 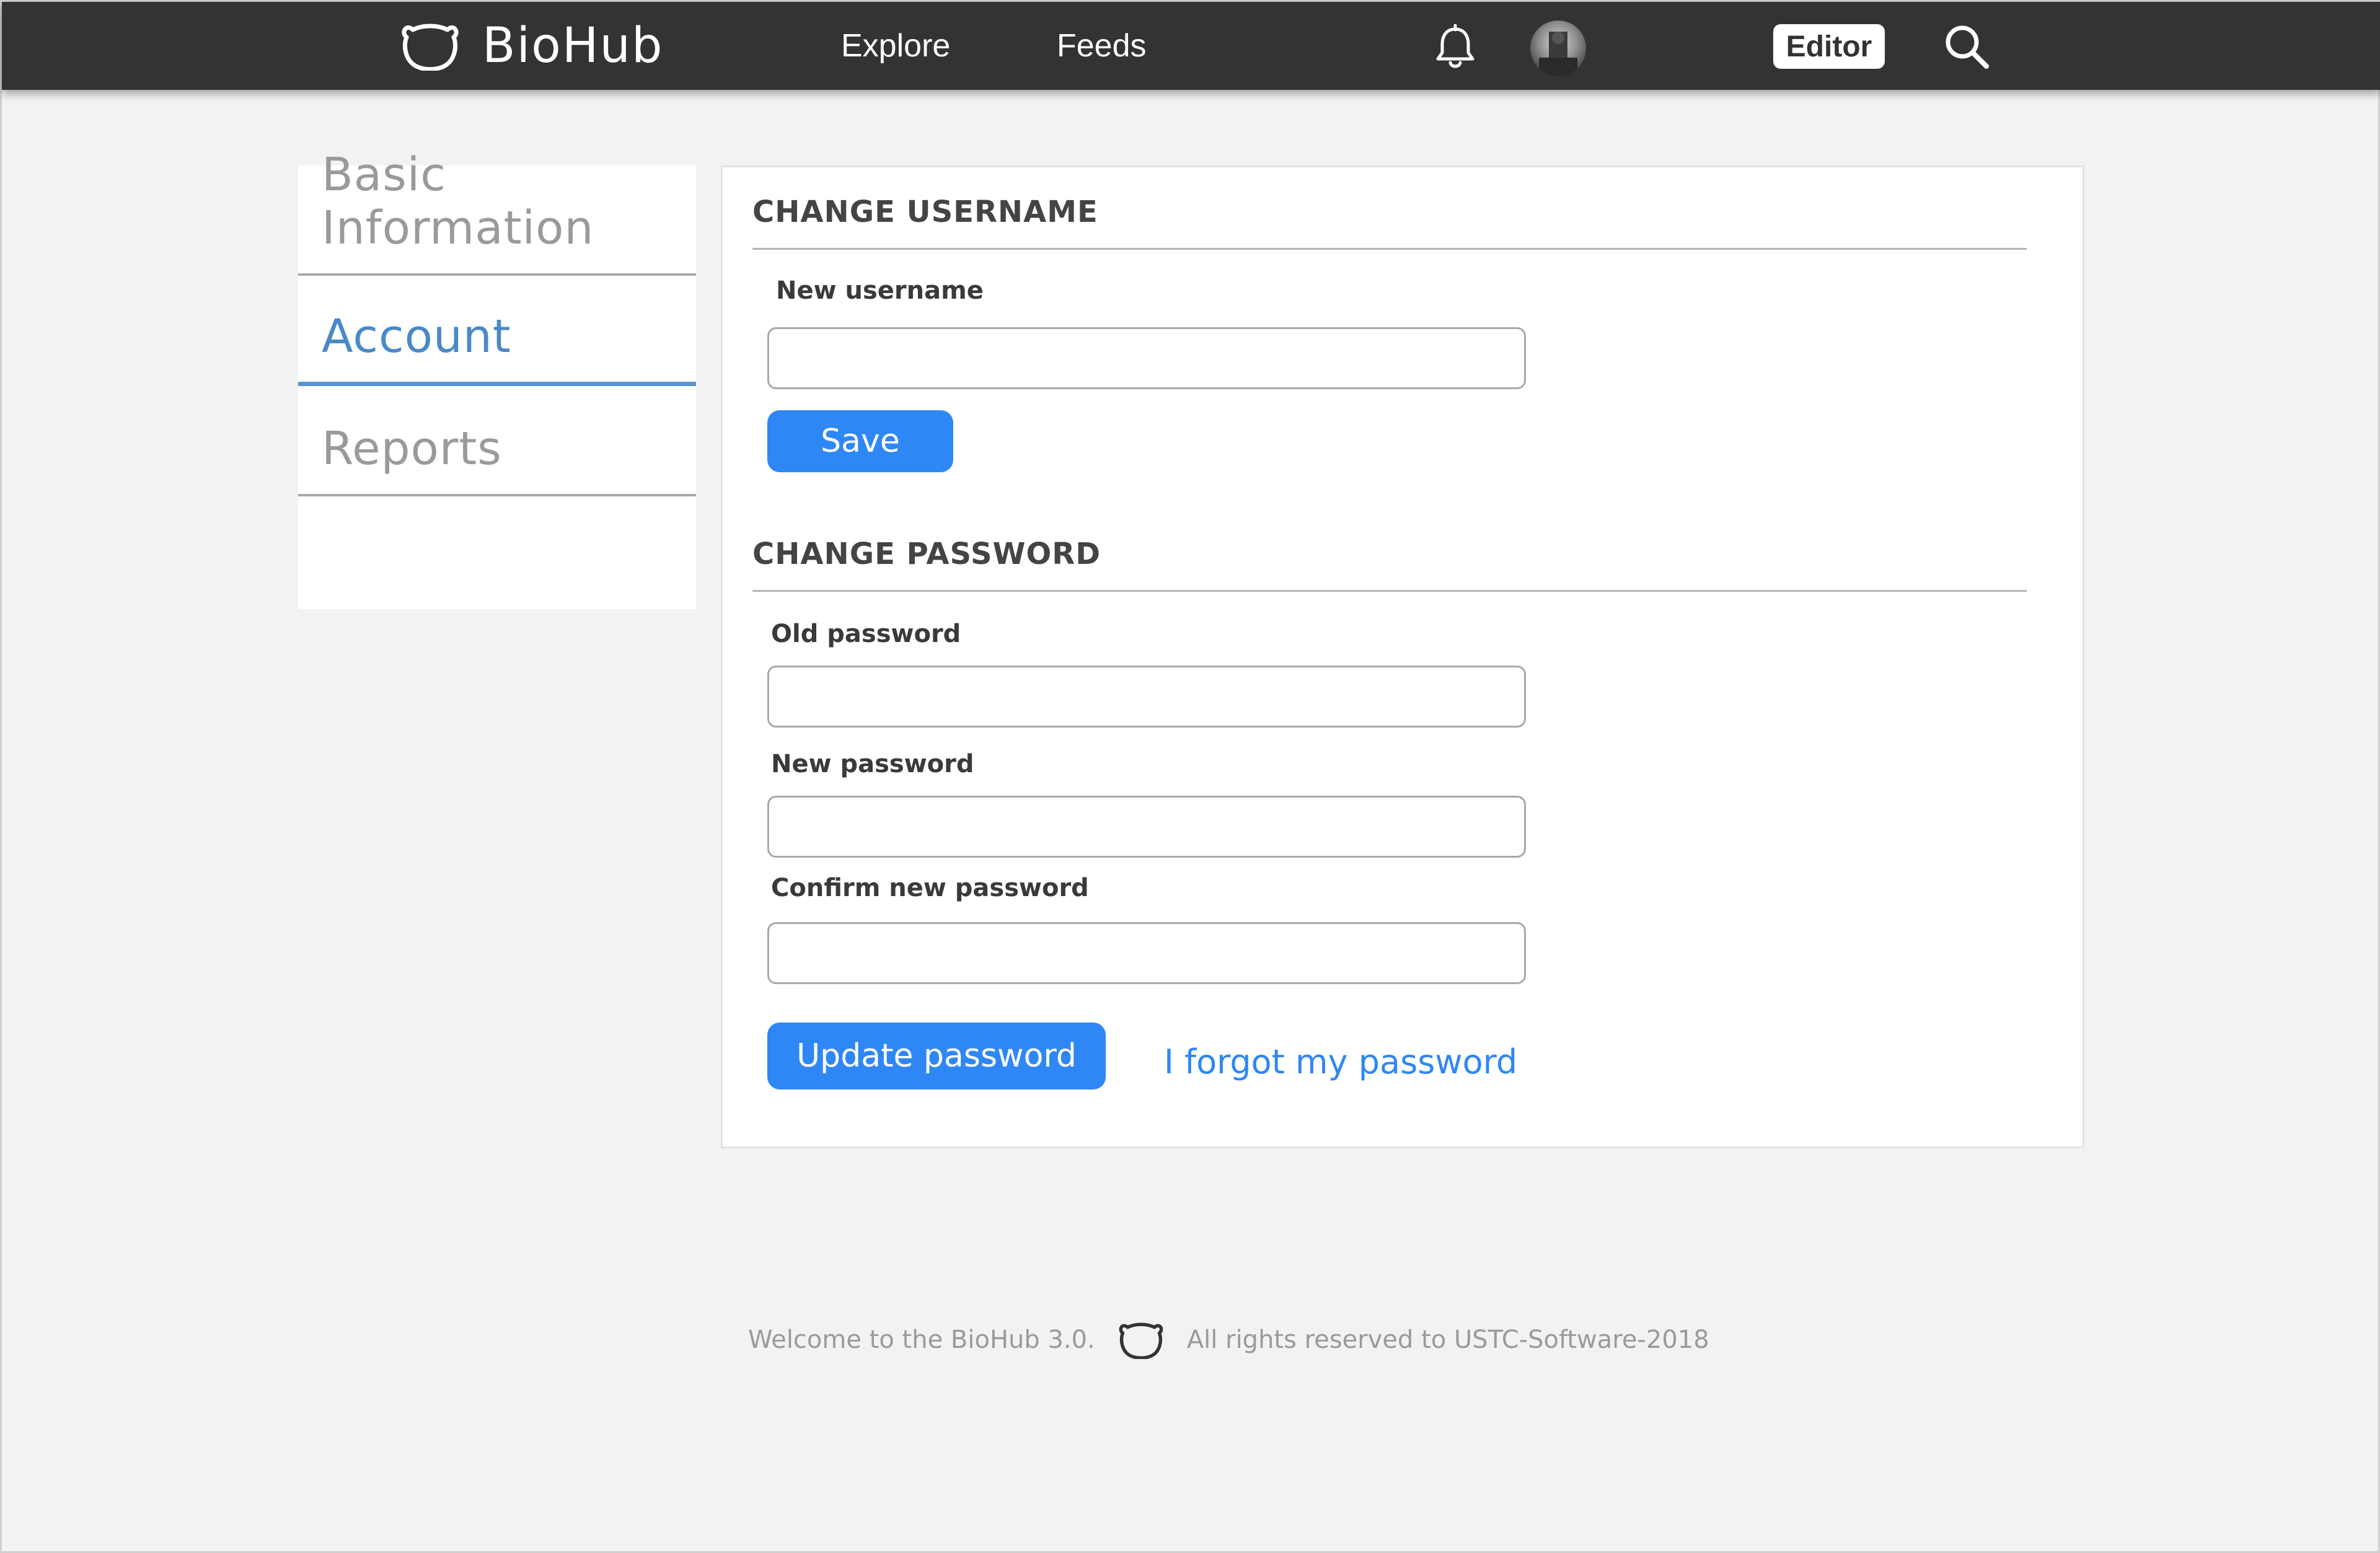 I want to click on sidebar-item-basic-information: Basic Information, so click(x=497, y=212).